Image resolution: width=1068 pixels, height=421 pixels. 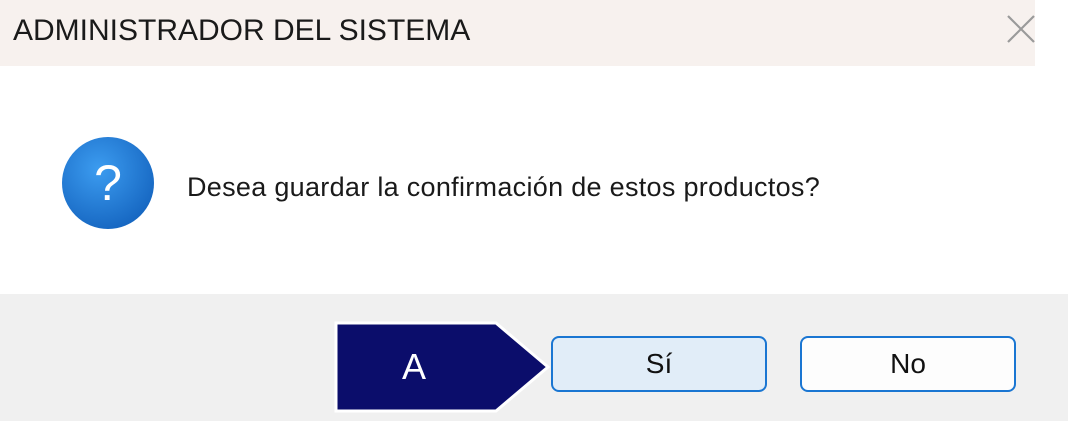 I want to click on question-icon: ?, so click(x=108, y=183).